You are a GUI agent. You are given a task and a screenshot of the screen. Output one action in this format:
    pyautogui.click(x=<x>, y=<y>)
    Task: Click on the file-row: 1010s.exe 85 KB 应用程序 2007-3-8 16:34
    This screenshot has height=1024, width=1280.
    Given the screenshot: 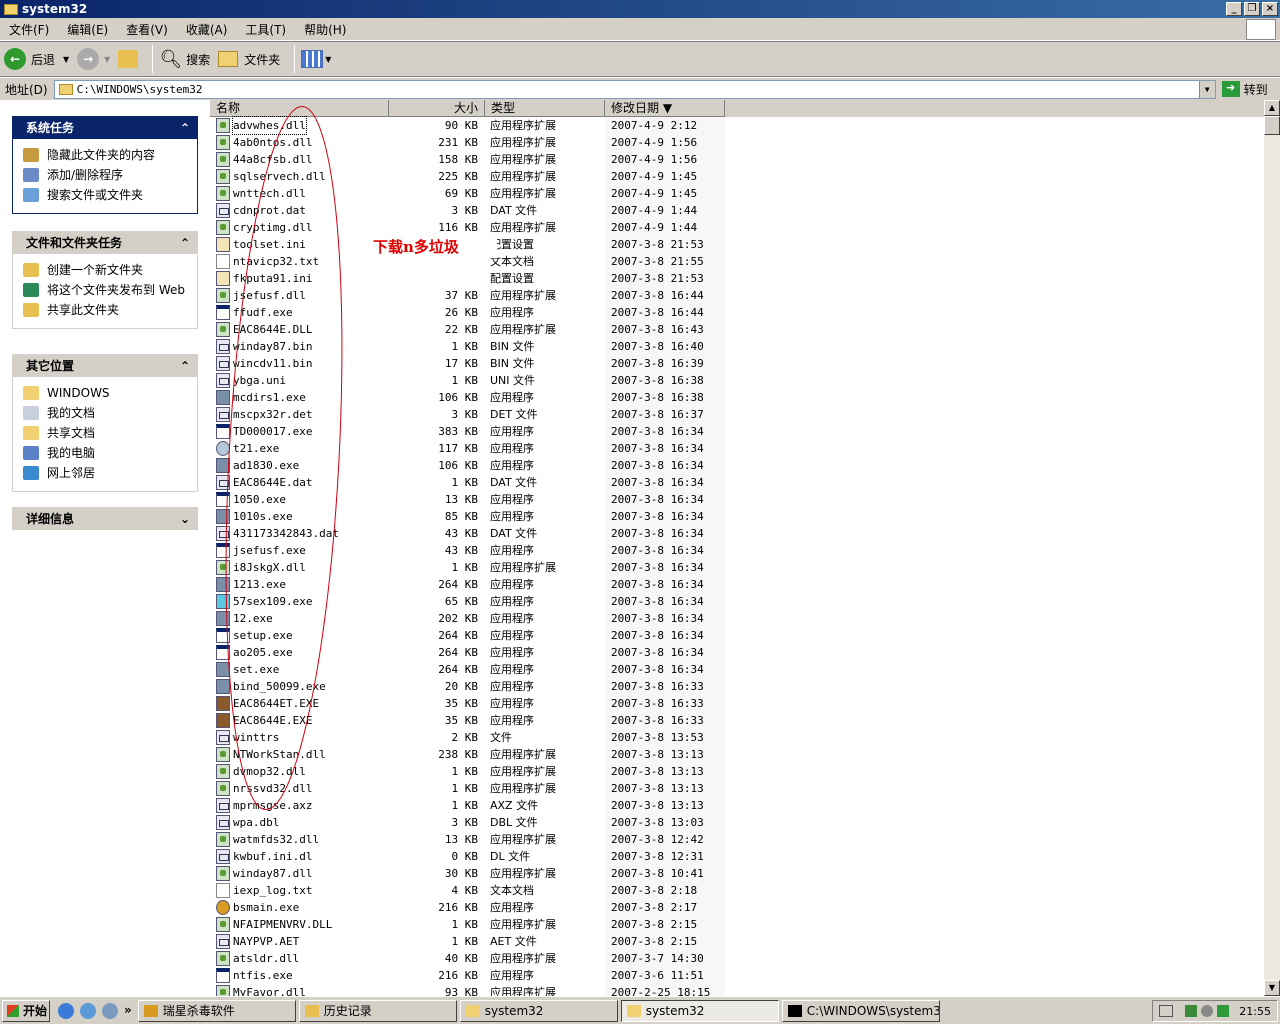 What is the action you would take?
    pyautogui.click(x=737, y=516)
    